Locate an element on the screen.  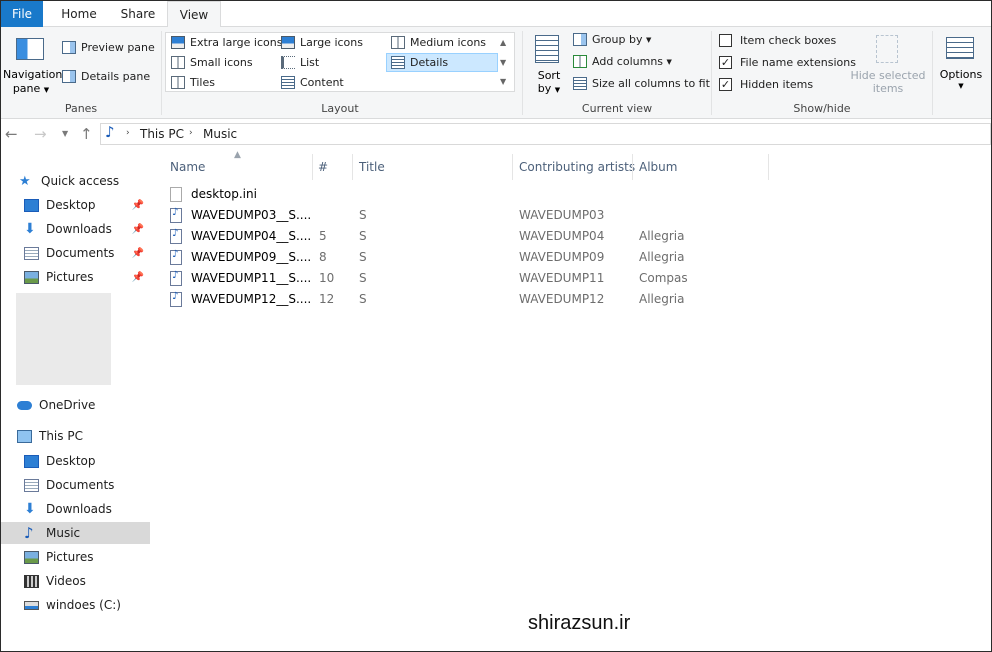
sidebar-item-downloads: ⬇ Downloads 📌 is located at coordinates (75, 229).